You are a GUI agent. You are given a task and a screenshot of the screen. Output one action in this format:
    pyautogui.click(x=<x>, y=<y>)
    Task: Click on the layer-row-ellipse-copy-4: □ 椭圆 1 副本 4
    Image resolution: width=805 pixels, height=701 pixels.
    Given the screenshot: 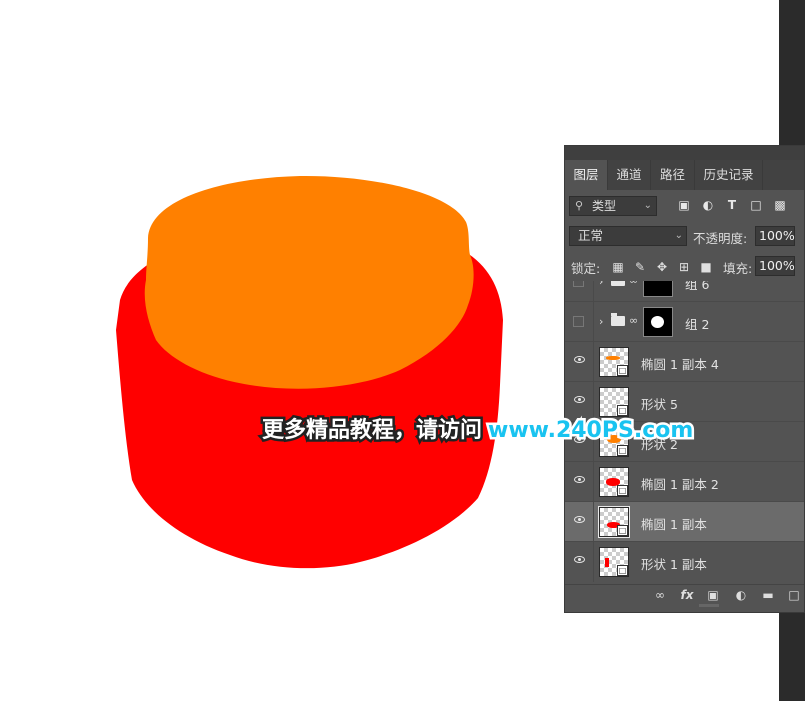 What is the action you would take?
    pyautogui.click(x=684, y=361)
    